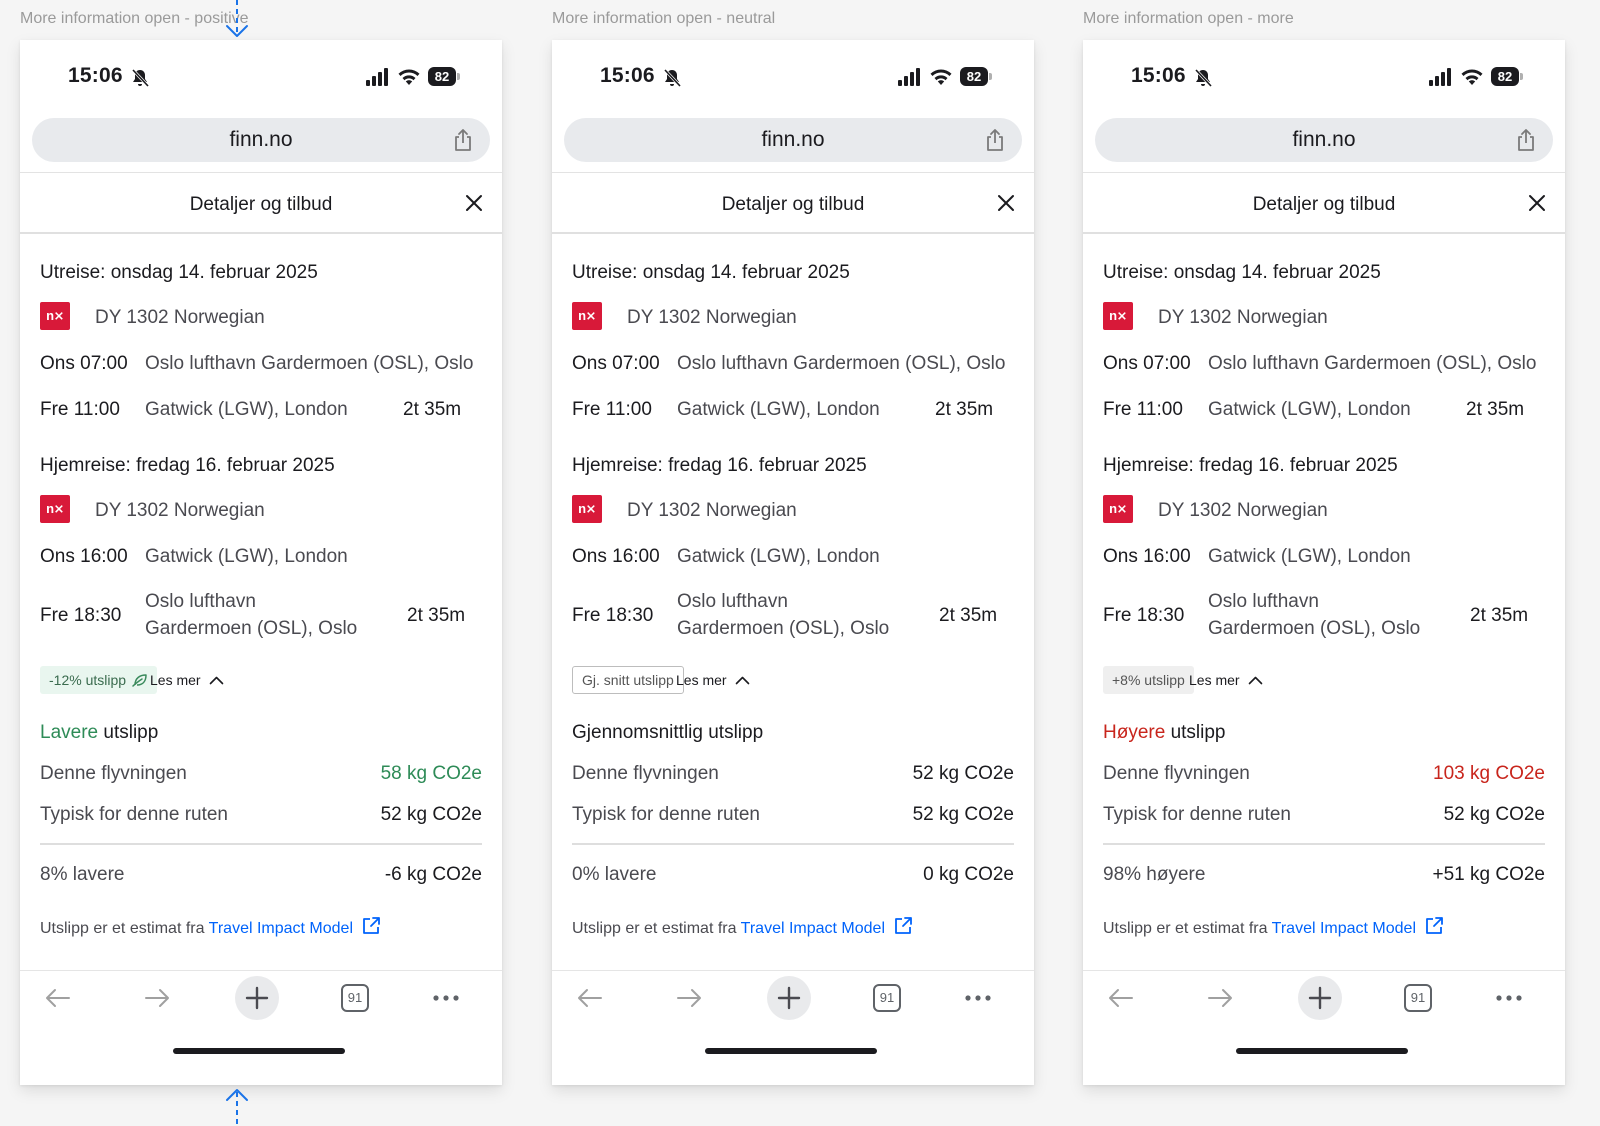  Describe the element at coordinates (69, 732) in the screenshot. I see `emission-heading-accent: Lavere` at that location.